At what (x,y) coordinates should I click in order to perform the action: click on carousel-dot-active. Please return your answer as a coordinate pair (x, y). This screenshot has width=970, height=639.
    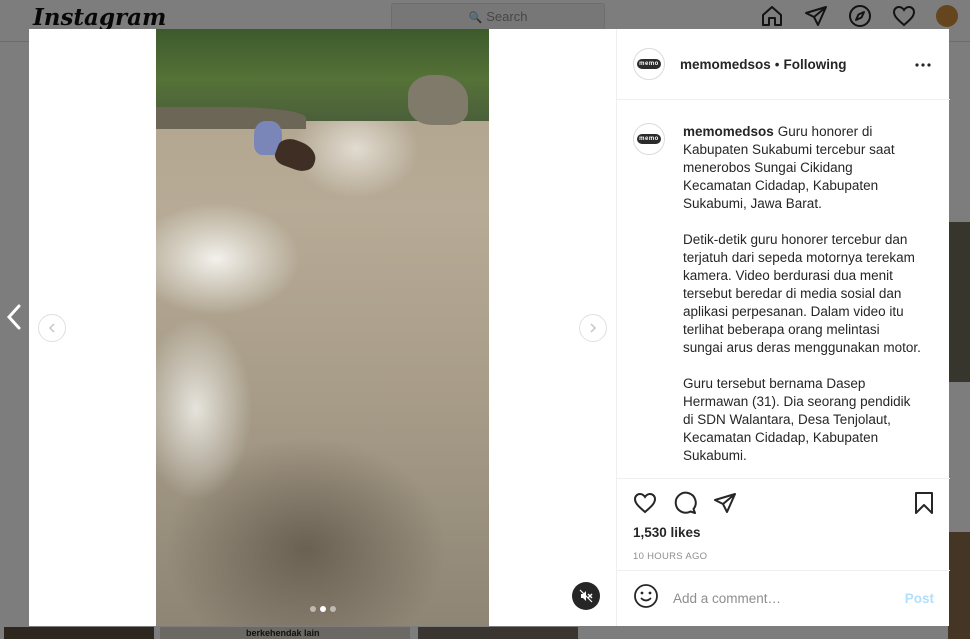
    Looking at the image, I should click on (323, 609).